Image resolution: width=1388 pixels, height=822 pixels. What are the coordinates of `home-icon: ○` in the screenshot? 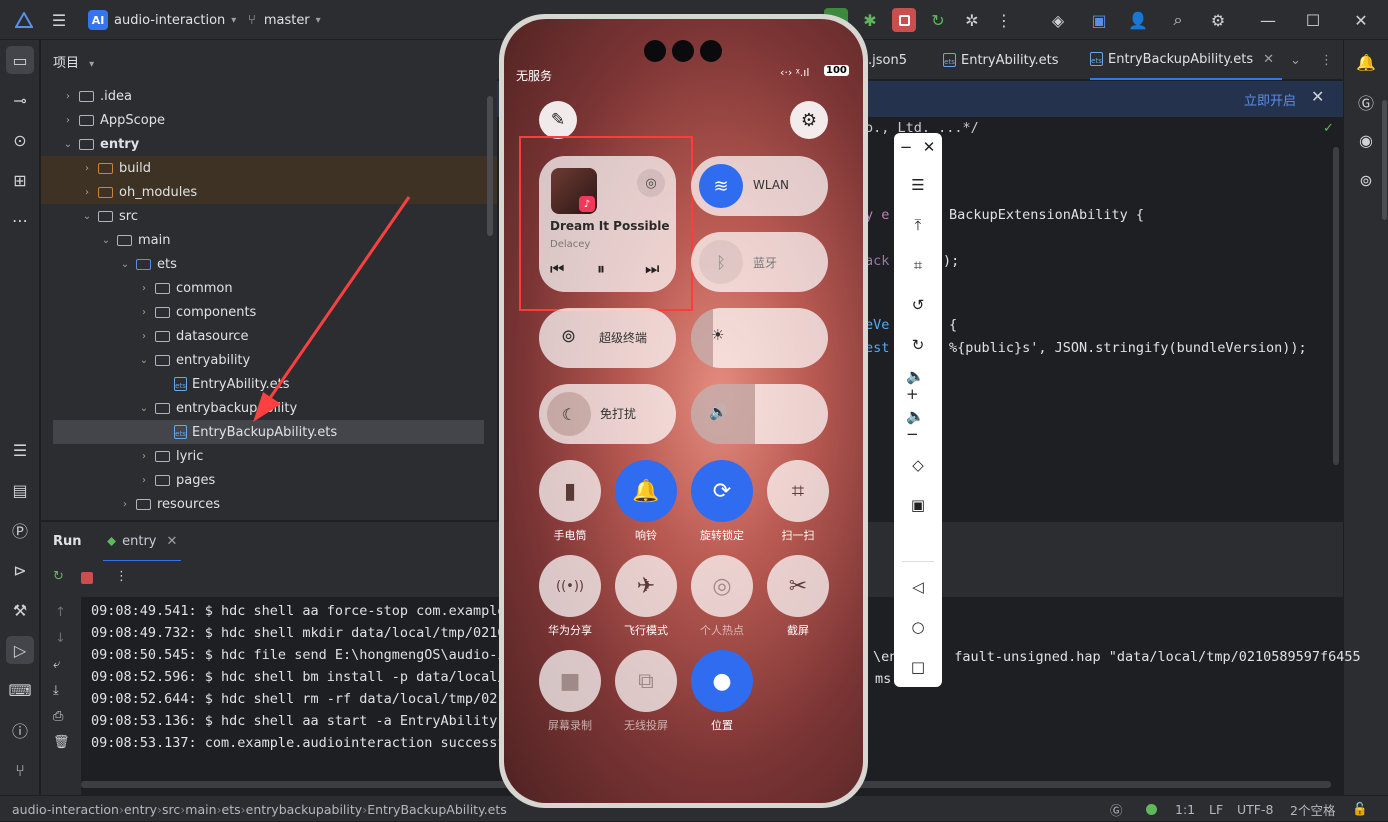 It's located at (918, 627).